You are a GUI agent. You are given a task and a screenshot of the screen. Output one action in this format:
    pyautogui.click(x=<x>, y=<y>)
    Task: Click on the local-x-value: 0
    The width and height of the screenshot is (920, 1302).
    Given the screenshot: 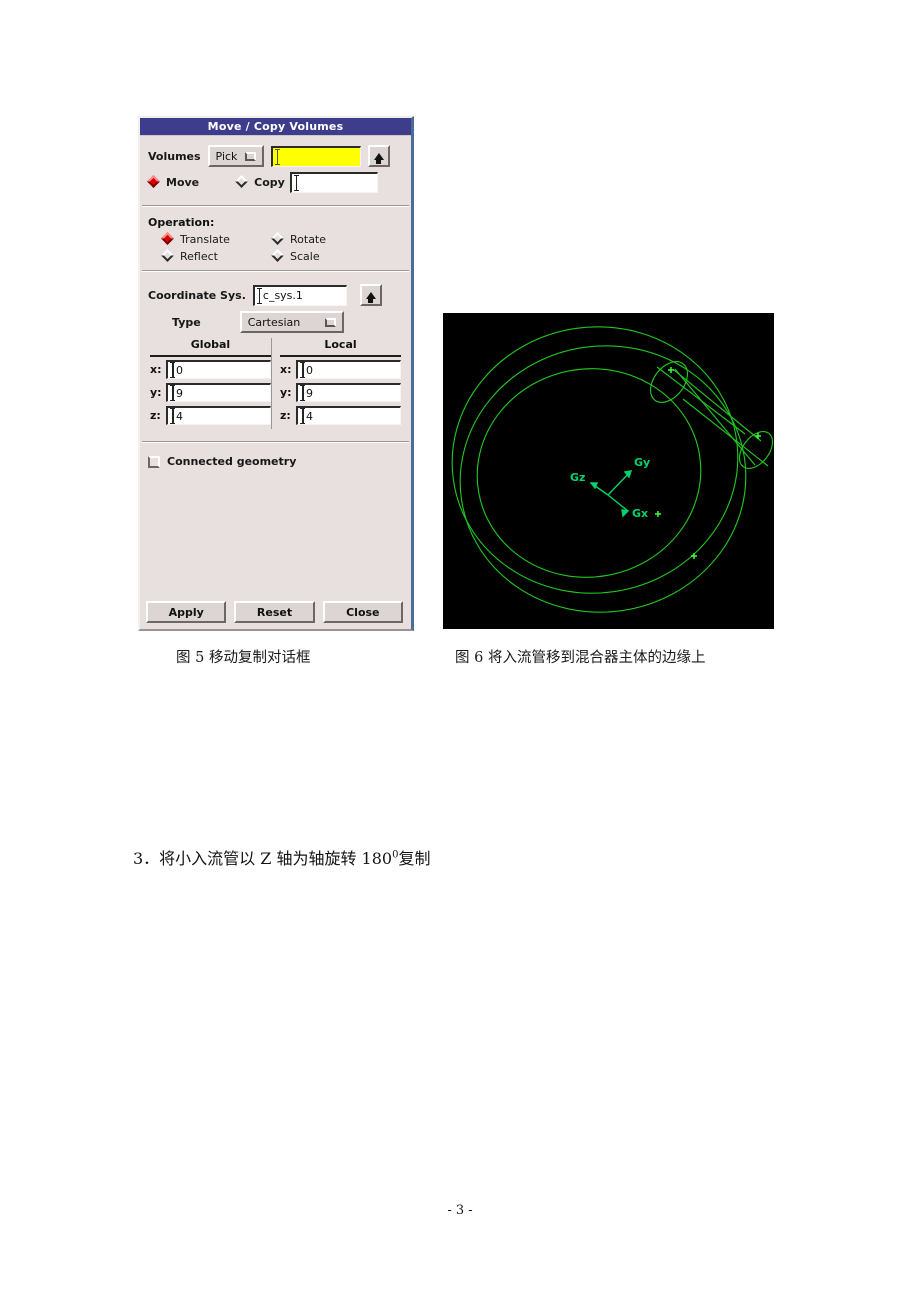 What is the action you would take?
    pyautogui.click(x=309, y=370)
    